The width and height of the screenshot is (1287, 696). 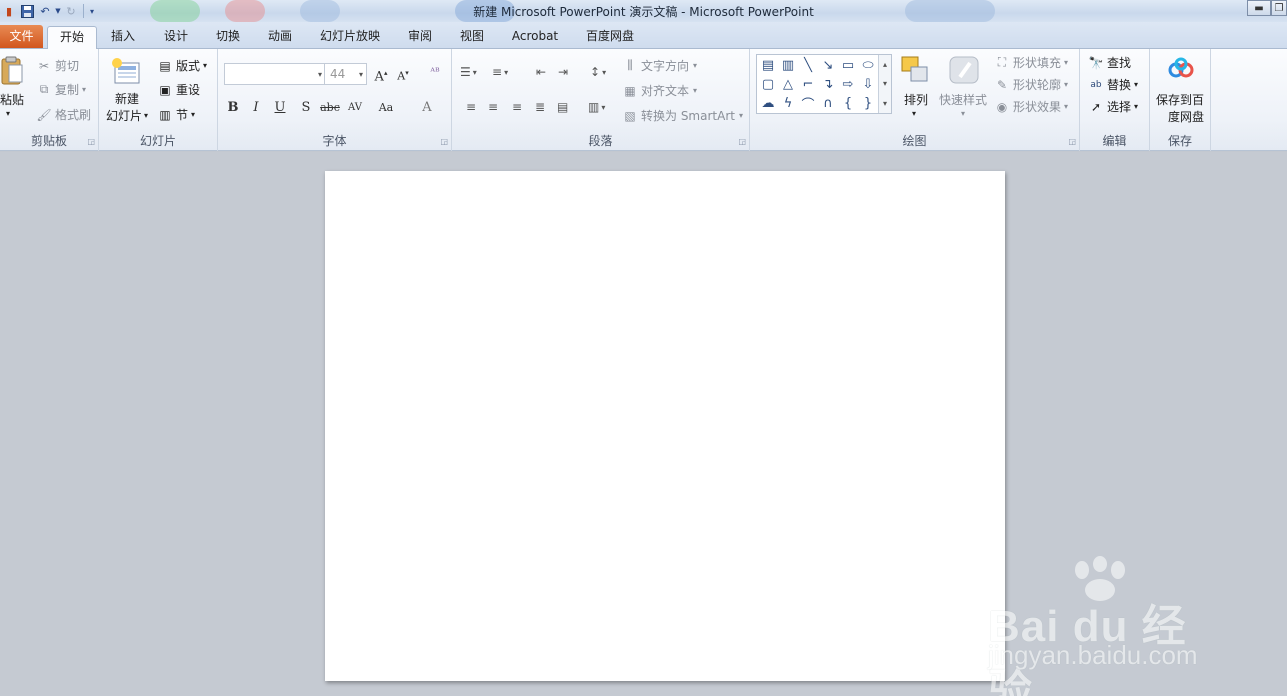 I want to click on reset-button: ▣ 重设, so click(x=178, y=89).